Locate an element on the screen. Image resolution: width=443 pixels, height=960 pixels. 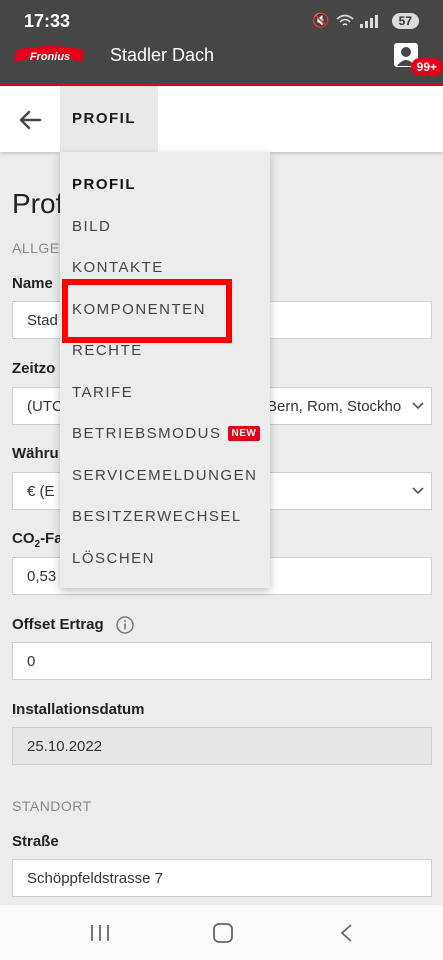
menu-item-label: BETRIEBSMODUS is located at coordinates (147, 433).